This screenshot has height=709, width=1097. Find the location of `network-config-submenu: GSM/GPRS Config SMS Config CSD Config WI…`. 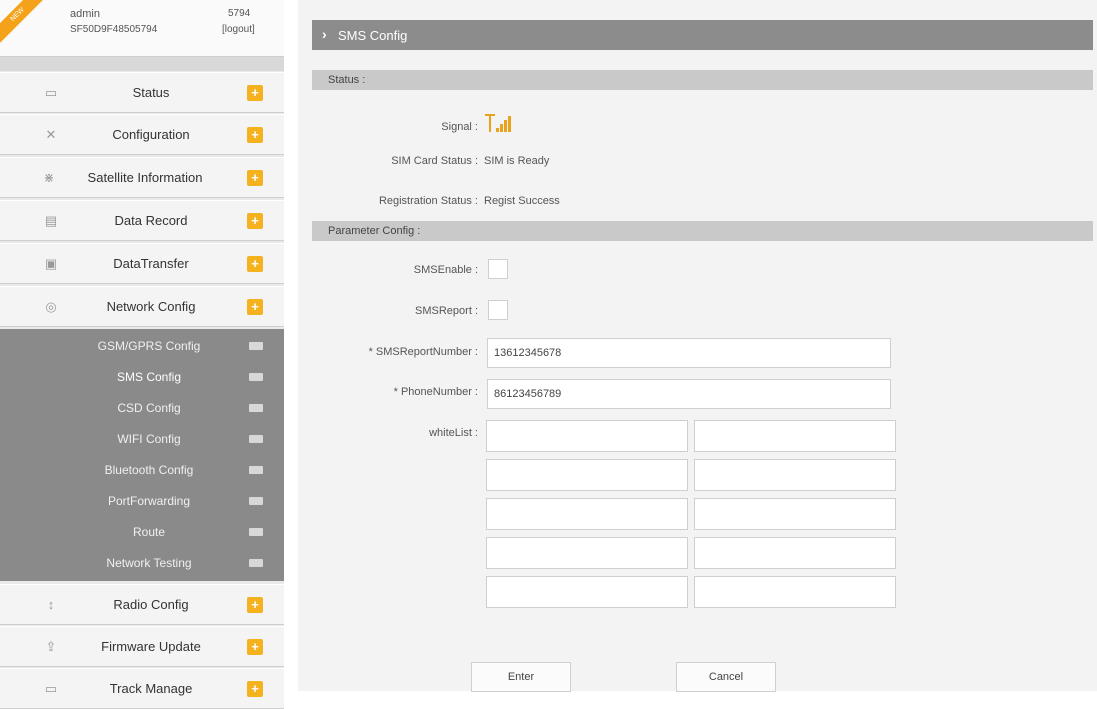

network-config-submenu: GSM/GPRS Config SMS Config CSD Config WI… is located at coordinates (142, 455).